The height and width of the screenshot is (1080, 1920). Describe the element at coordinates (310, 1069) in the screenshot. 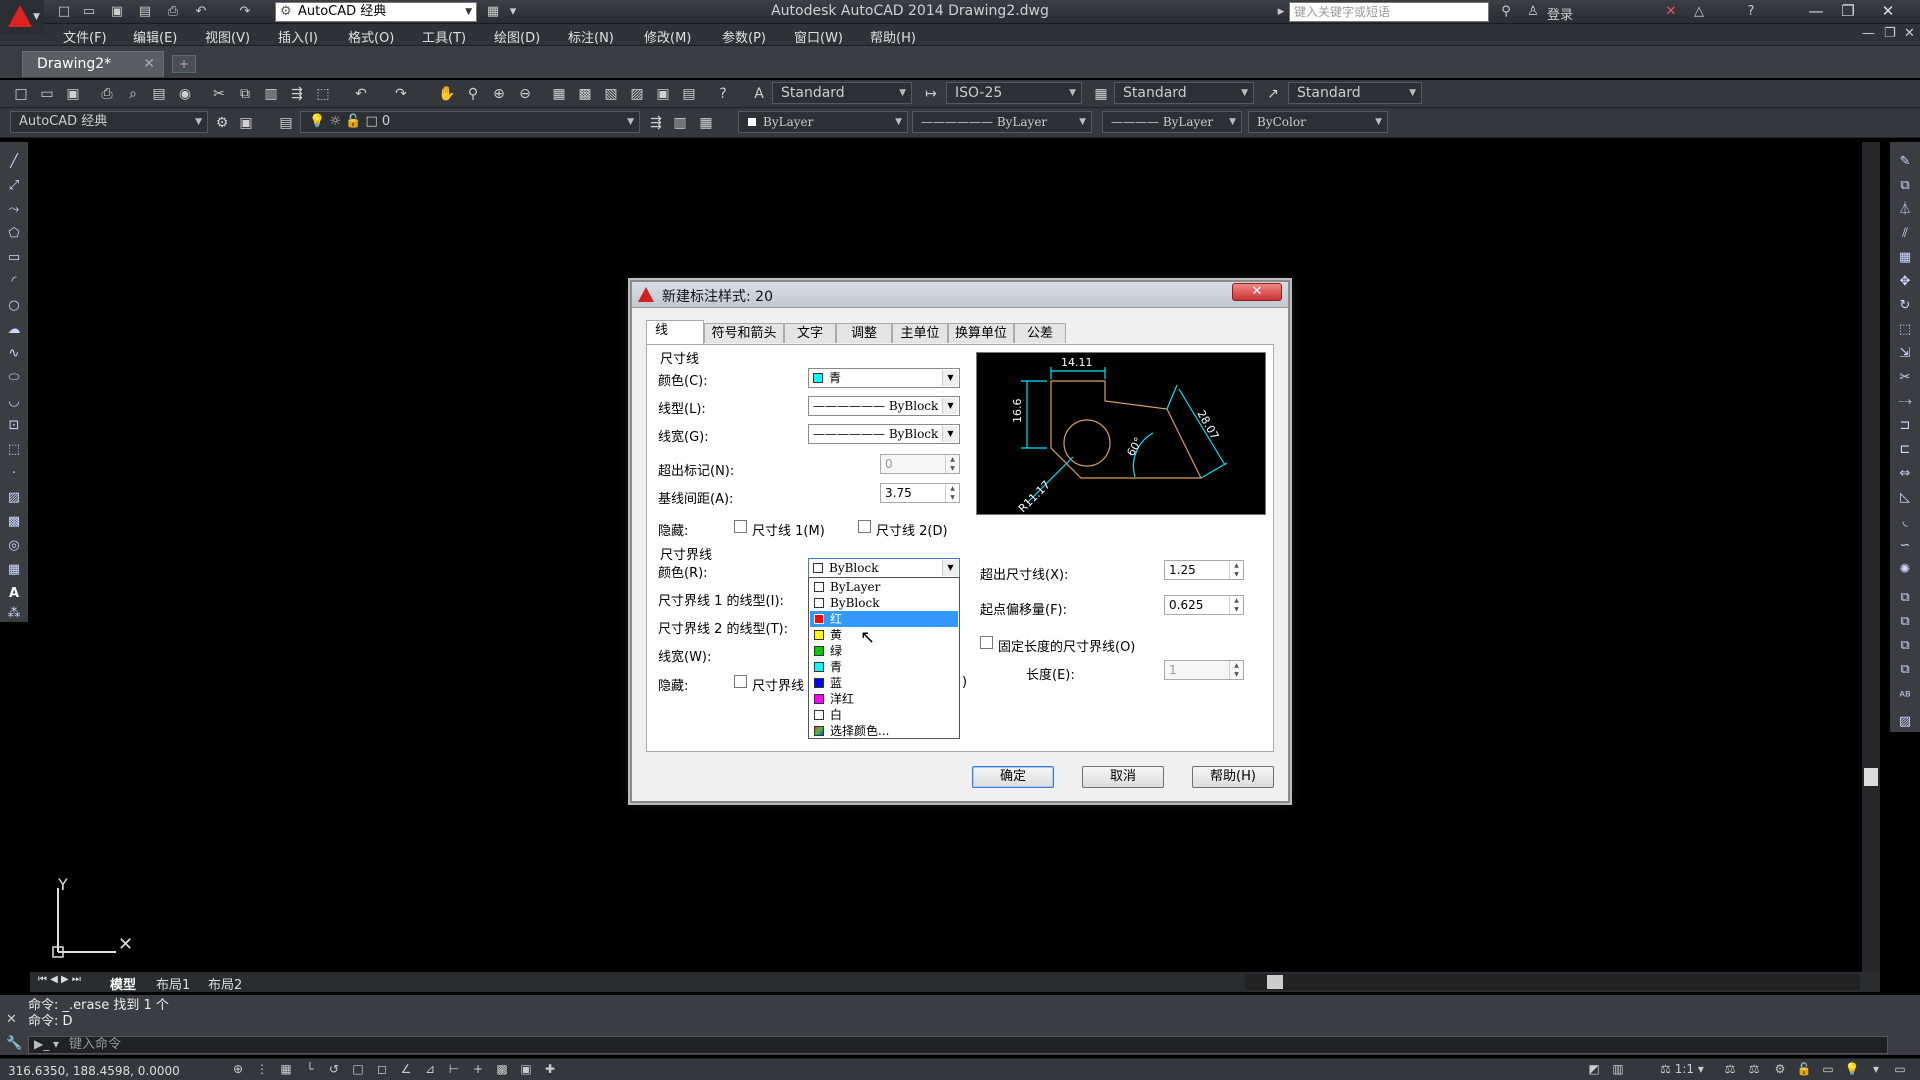

I see `ortho-mode-icon: └` at that location.